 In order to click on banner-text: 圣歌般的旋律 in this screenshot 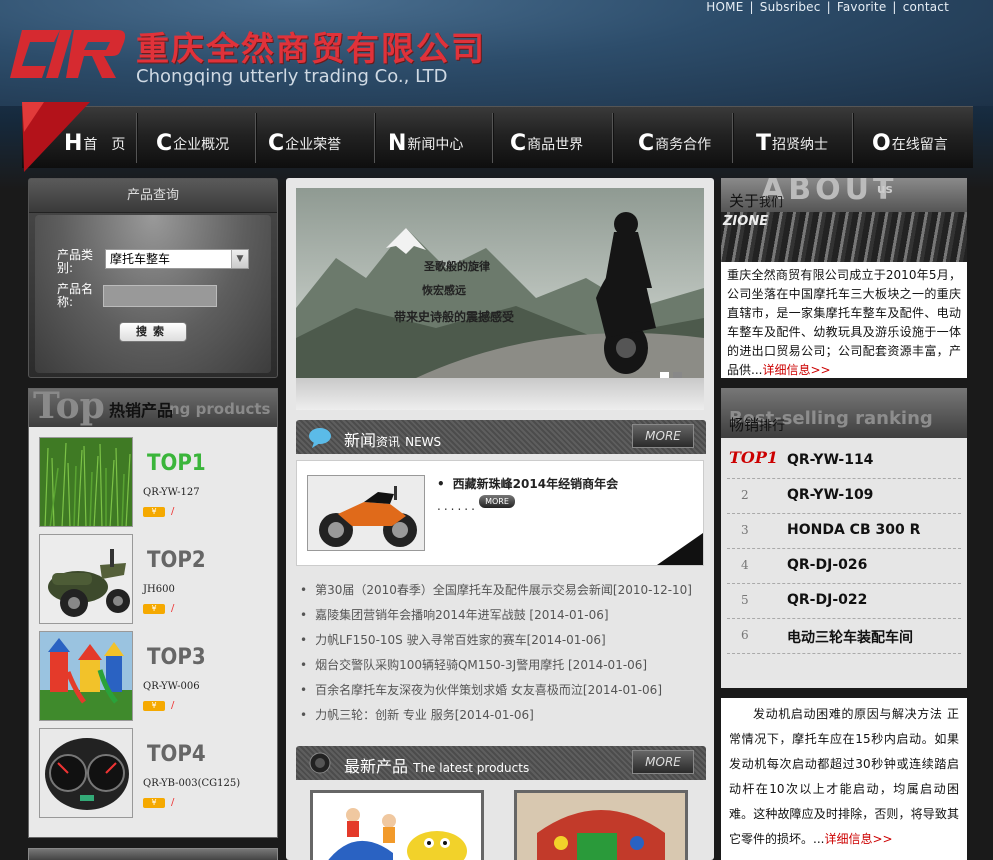, I will do `click(457, 266)`.